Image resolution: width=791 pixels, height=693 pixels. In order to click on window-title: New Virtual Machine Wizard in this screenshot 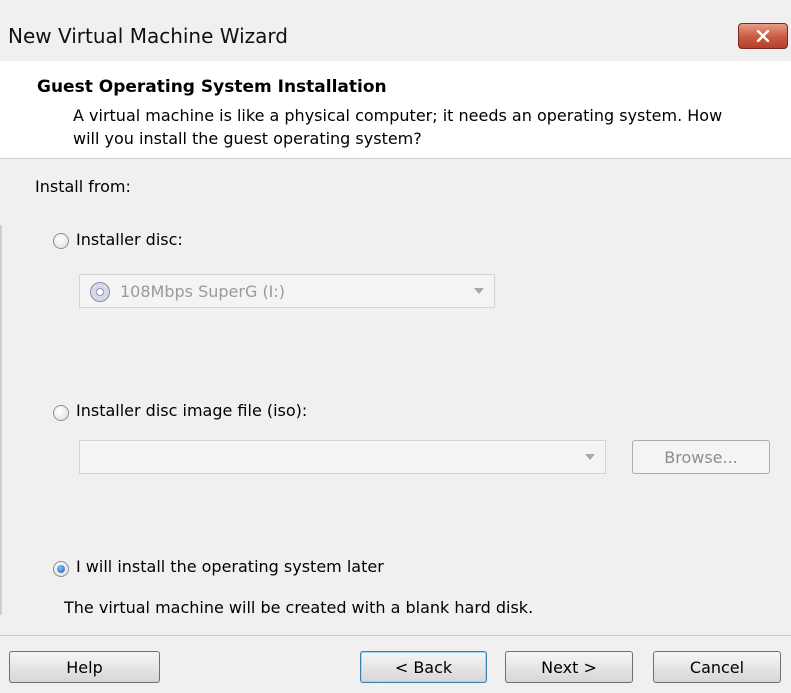, I will do `click(148, 36)`.